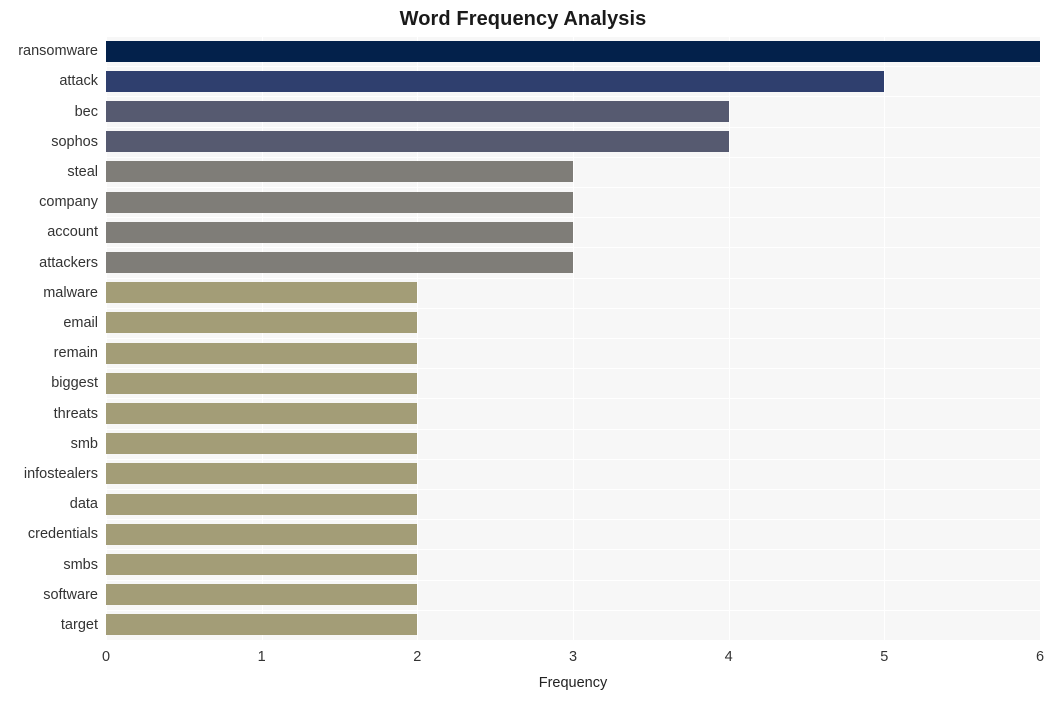 The width and height of the screenshot is (1046, 701). What do you see at coordinates (573, 683) in the screenshot?
I see `x-axis-title: Frequency` at bounding box center [573, 683].